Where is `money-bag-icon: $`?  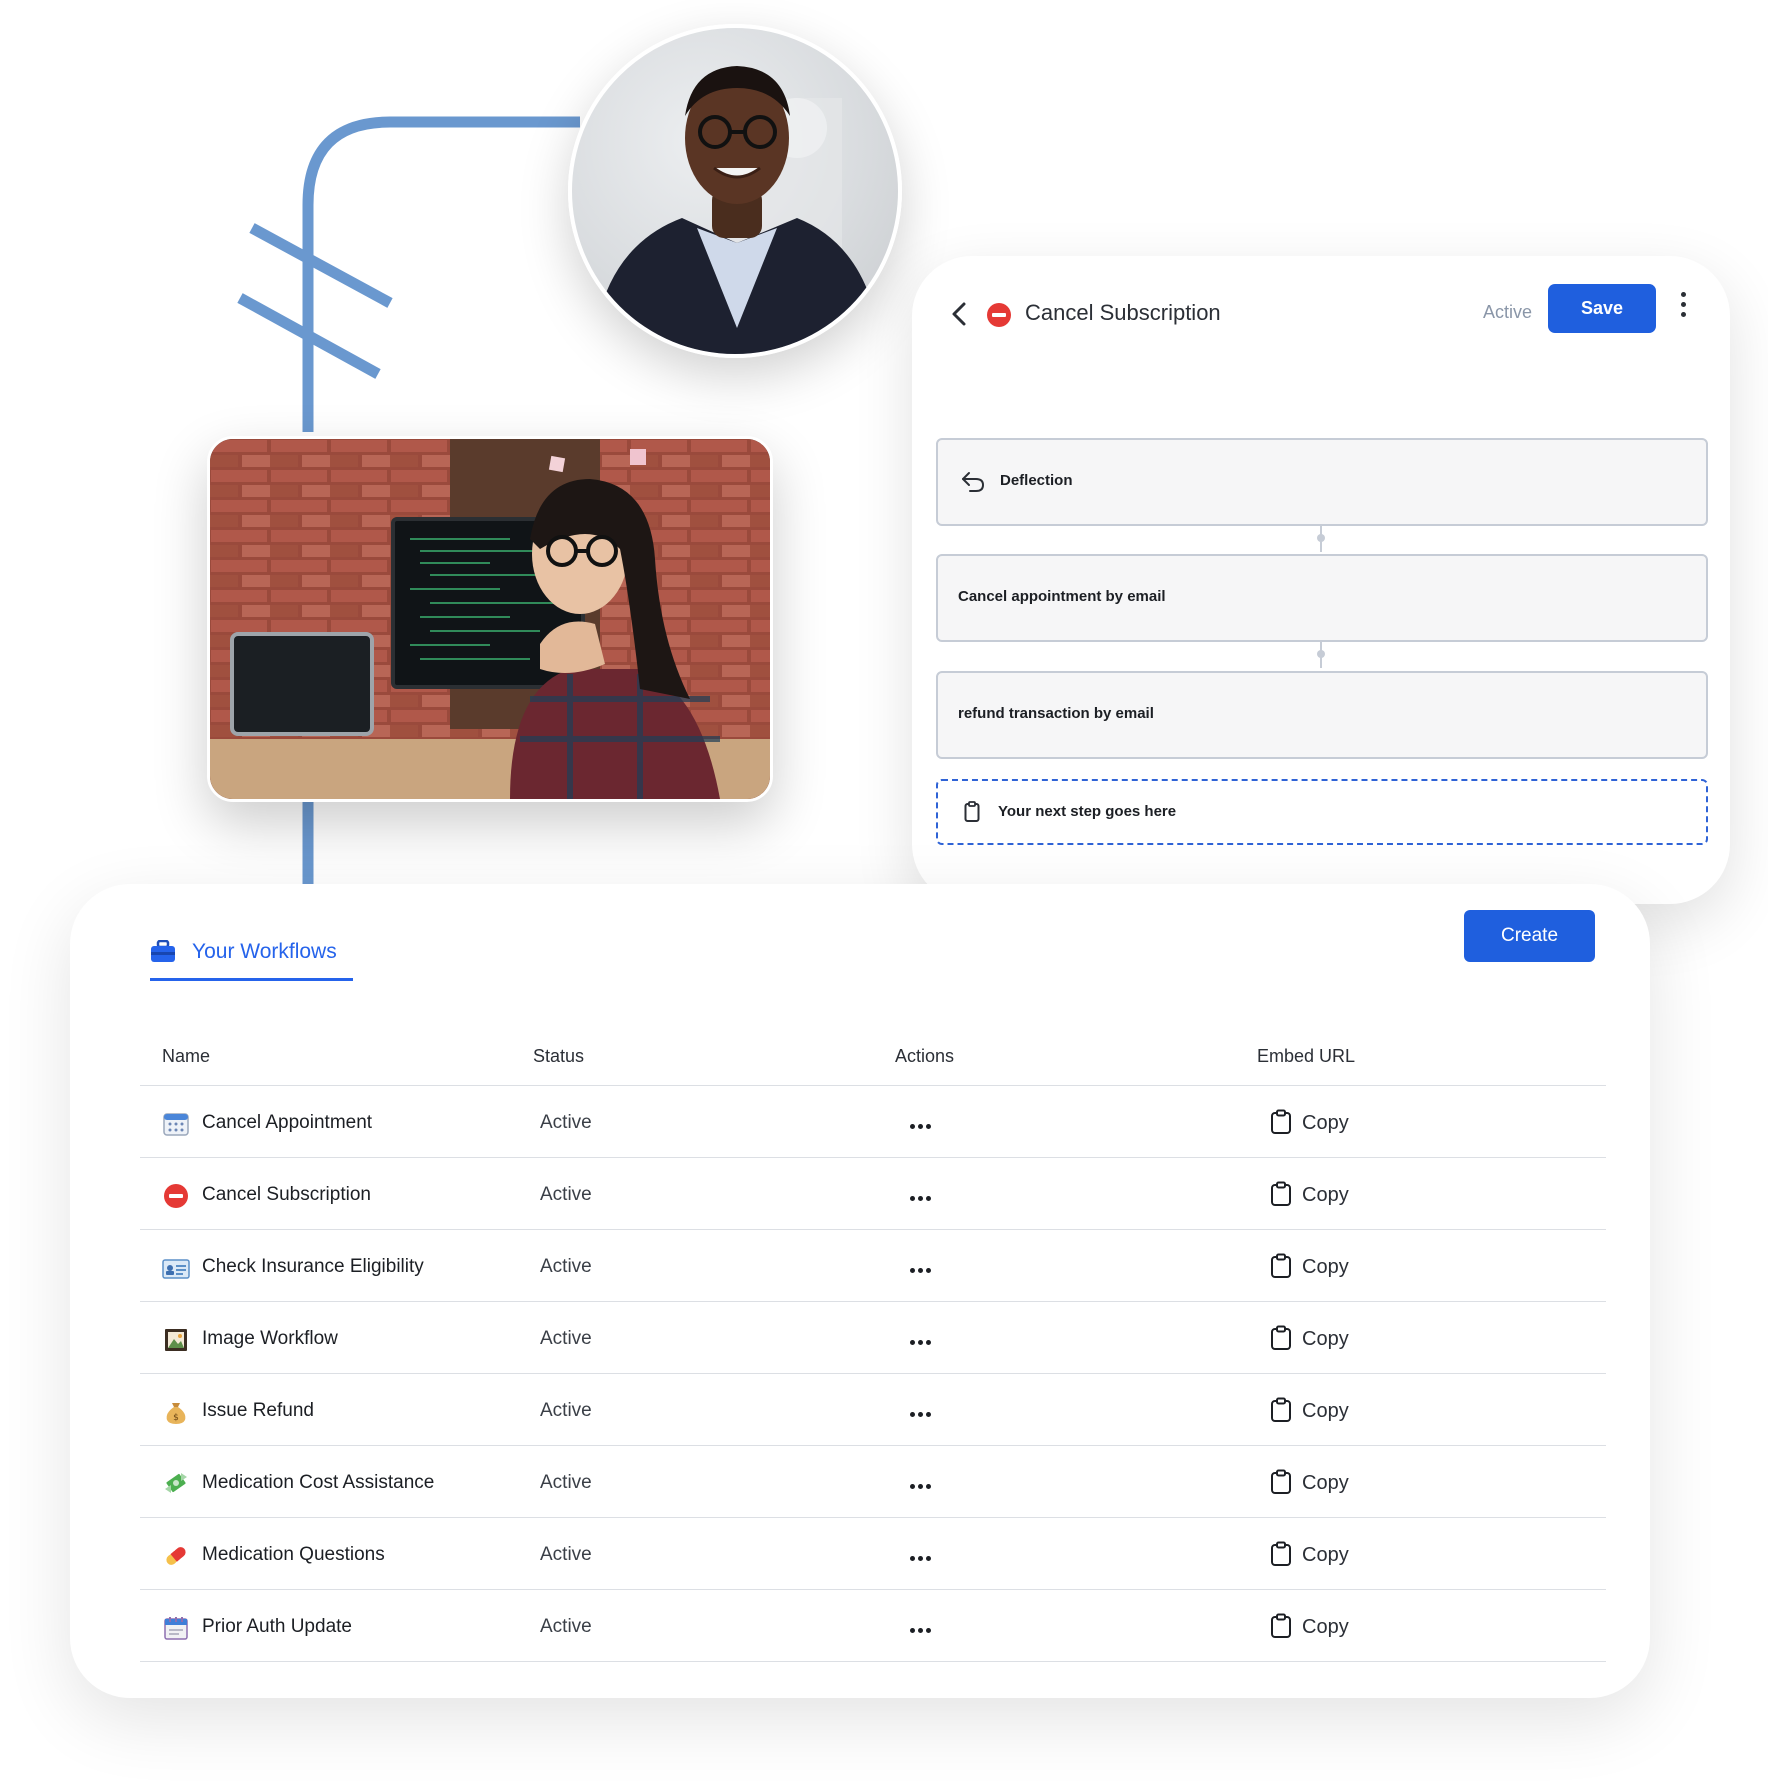
money-bag-icon: $ is located at coordinates (176, 1413).